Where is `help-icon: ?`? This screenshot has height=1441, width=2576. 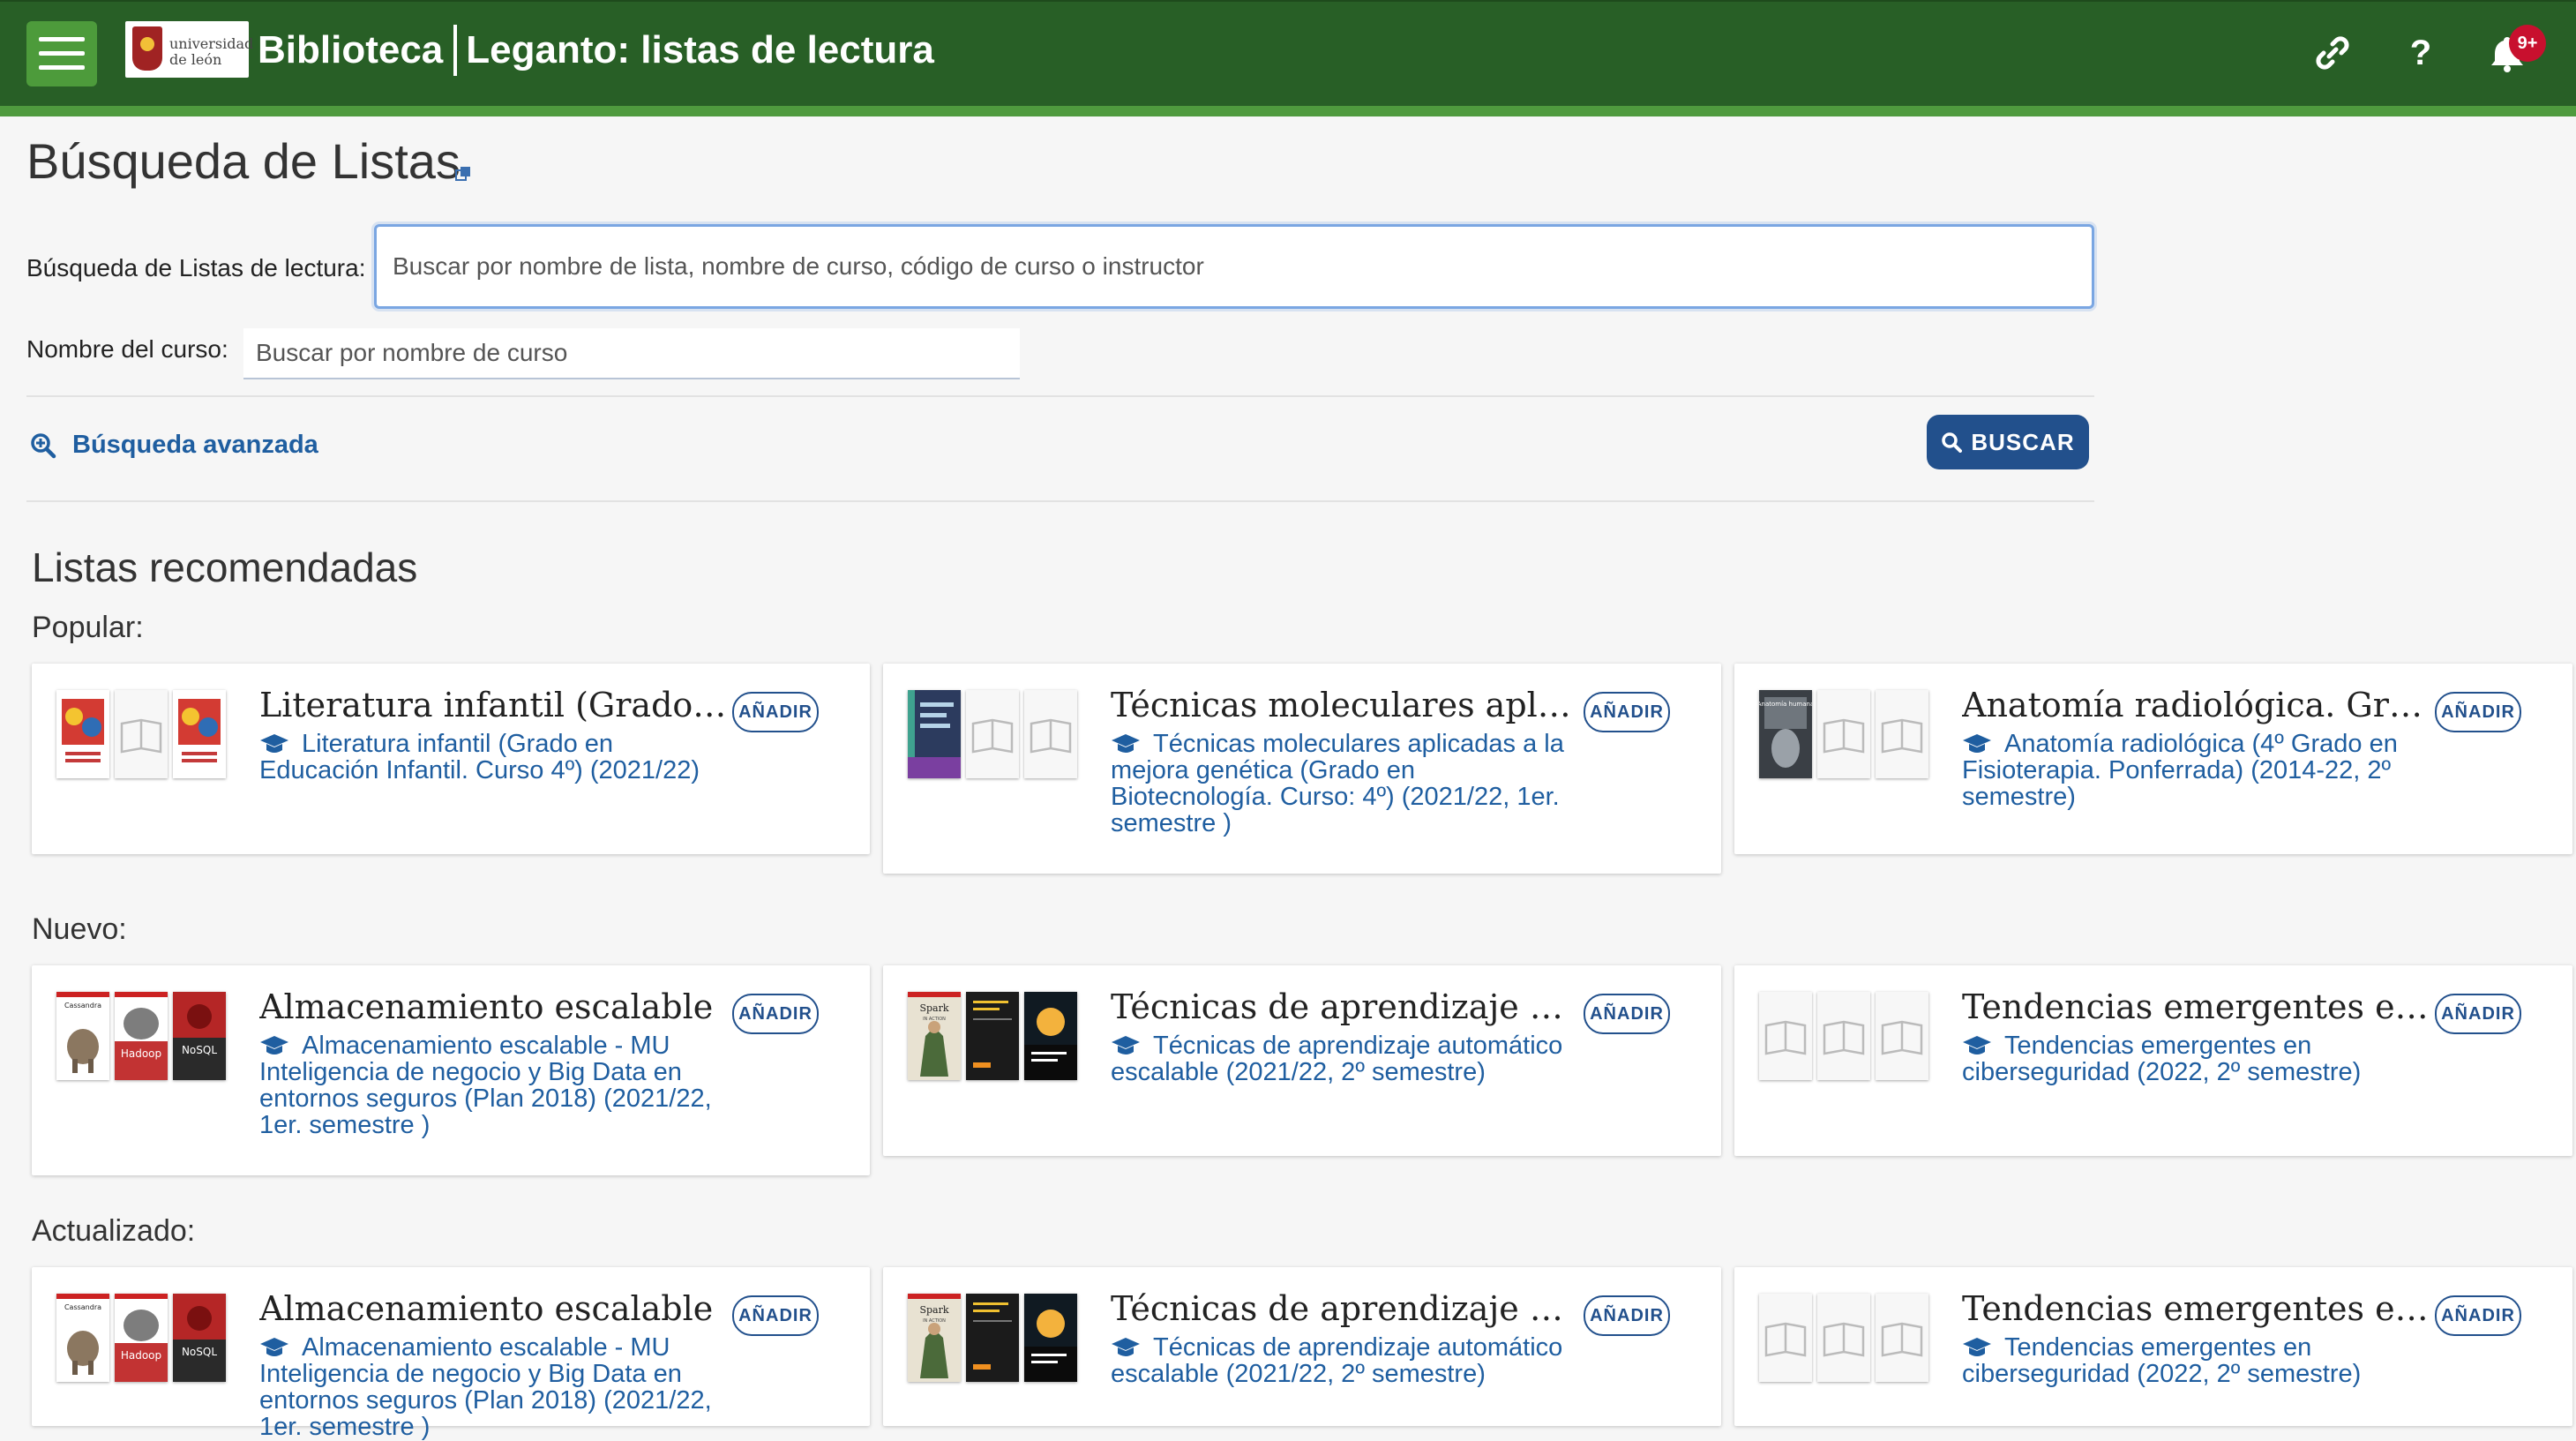 help-icon: ? is located at coordinates (2420, 53).